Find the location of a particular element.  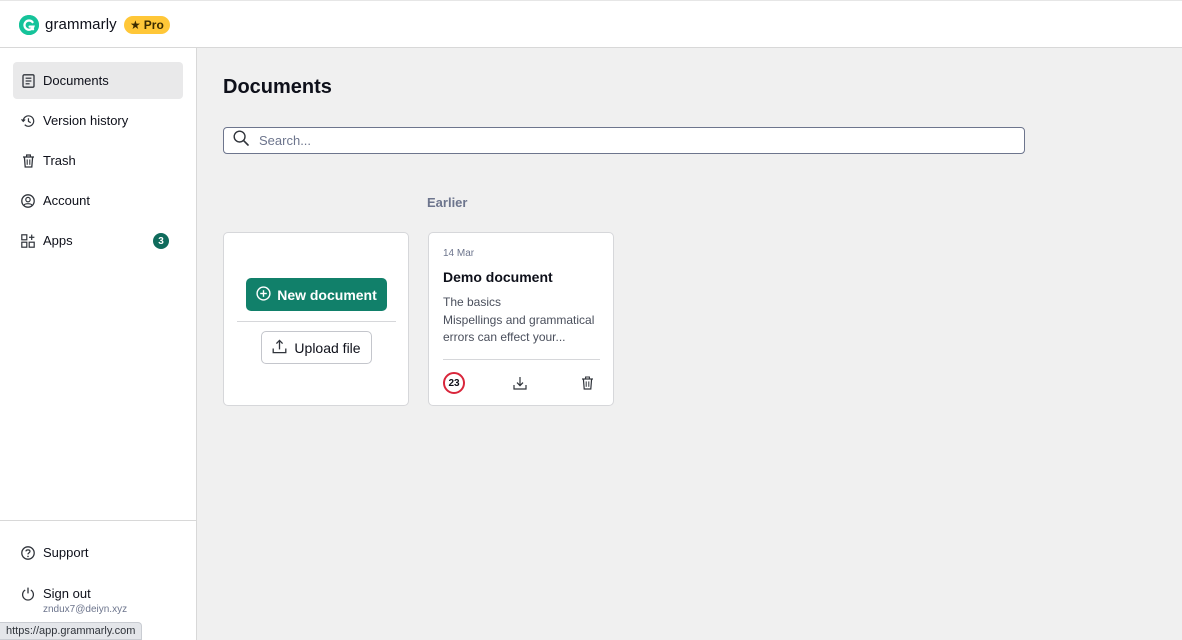

sidebar-item-documents: Documents is located at coordinates (98, 80).